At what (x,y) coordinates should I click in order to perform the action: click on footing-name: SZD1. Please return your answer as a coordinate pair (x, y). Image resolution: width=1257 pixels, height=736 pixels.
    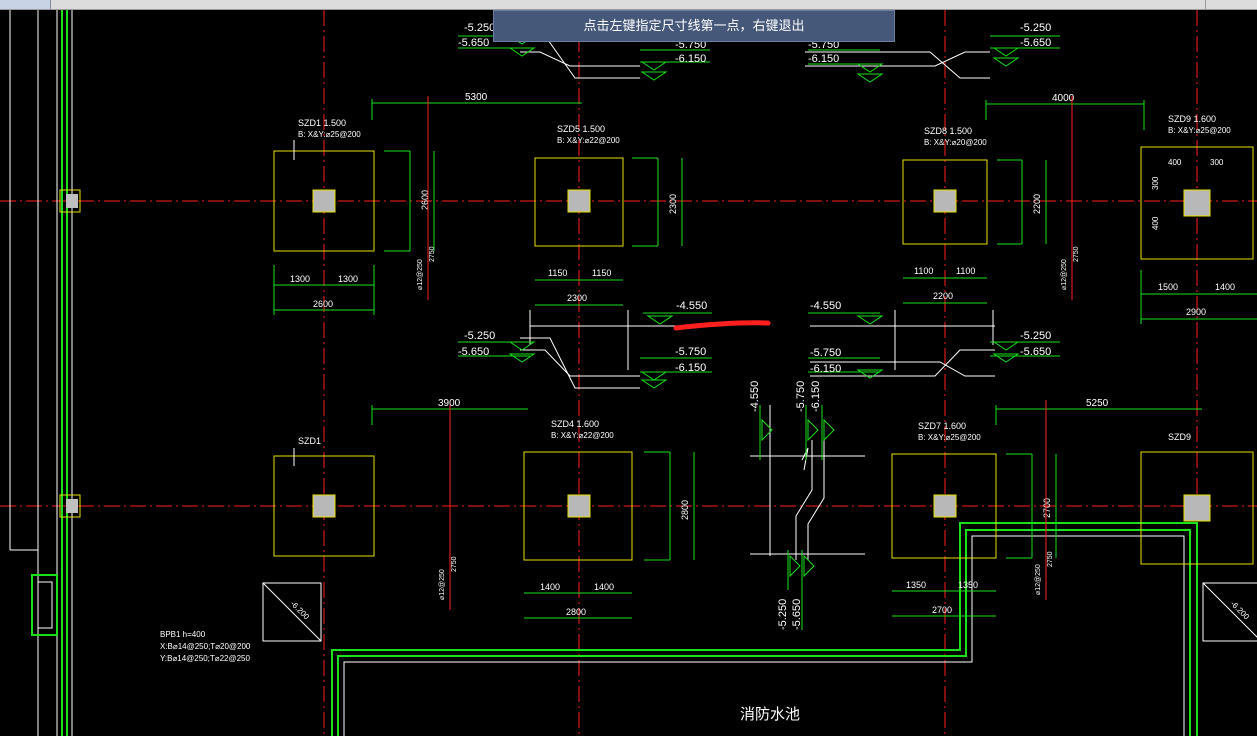
    Looking at the image, I should click on (309, 441).